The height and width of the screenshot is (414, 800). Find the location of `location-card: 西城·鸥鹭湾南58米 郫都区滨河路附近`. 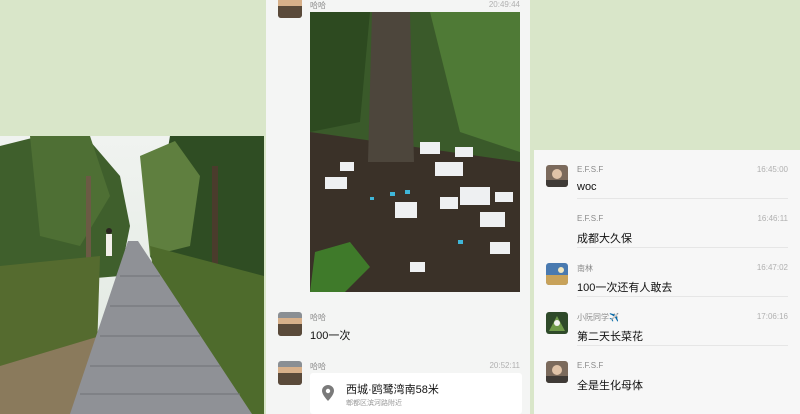

location-card: 西城·鸥鹭湾南58米 郫都区滨河路附近 is located at coordinates (416, 393).